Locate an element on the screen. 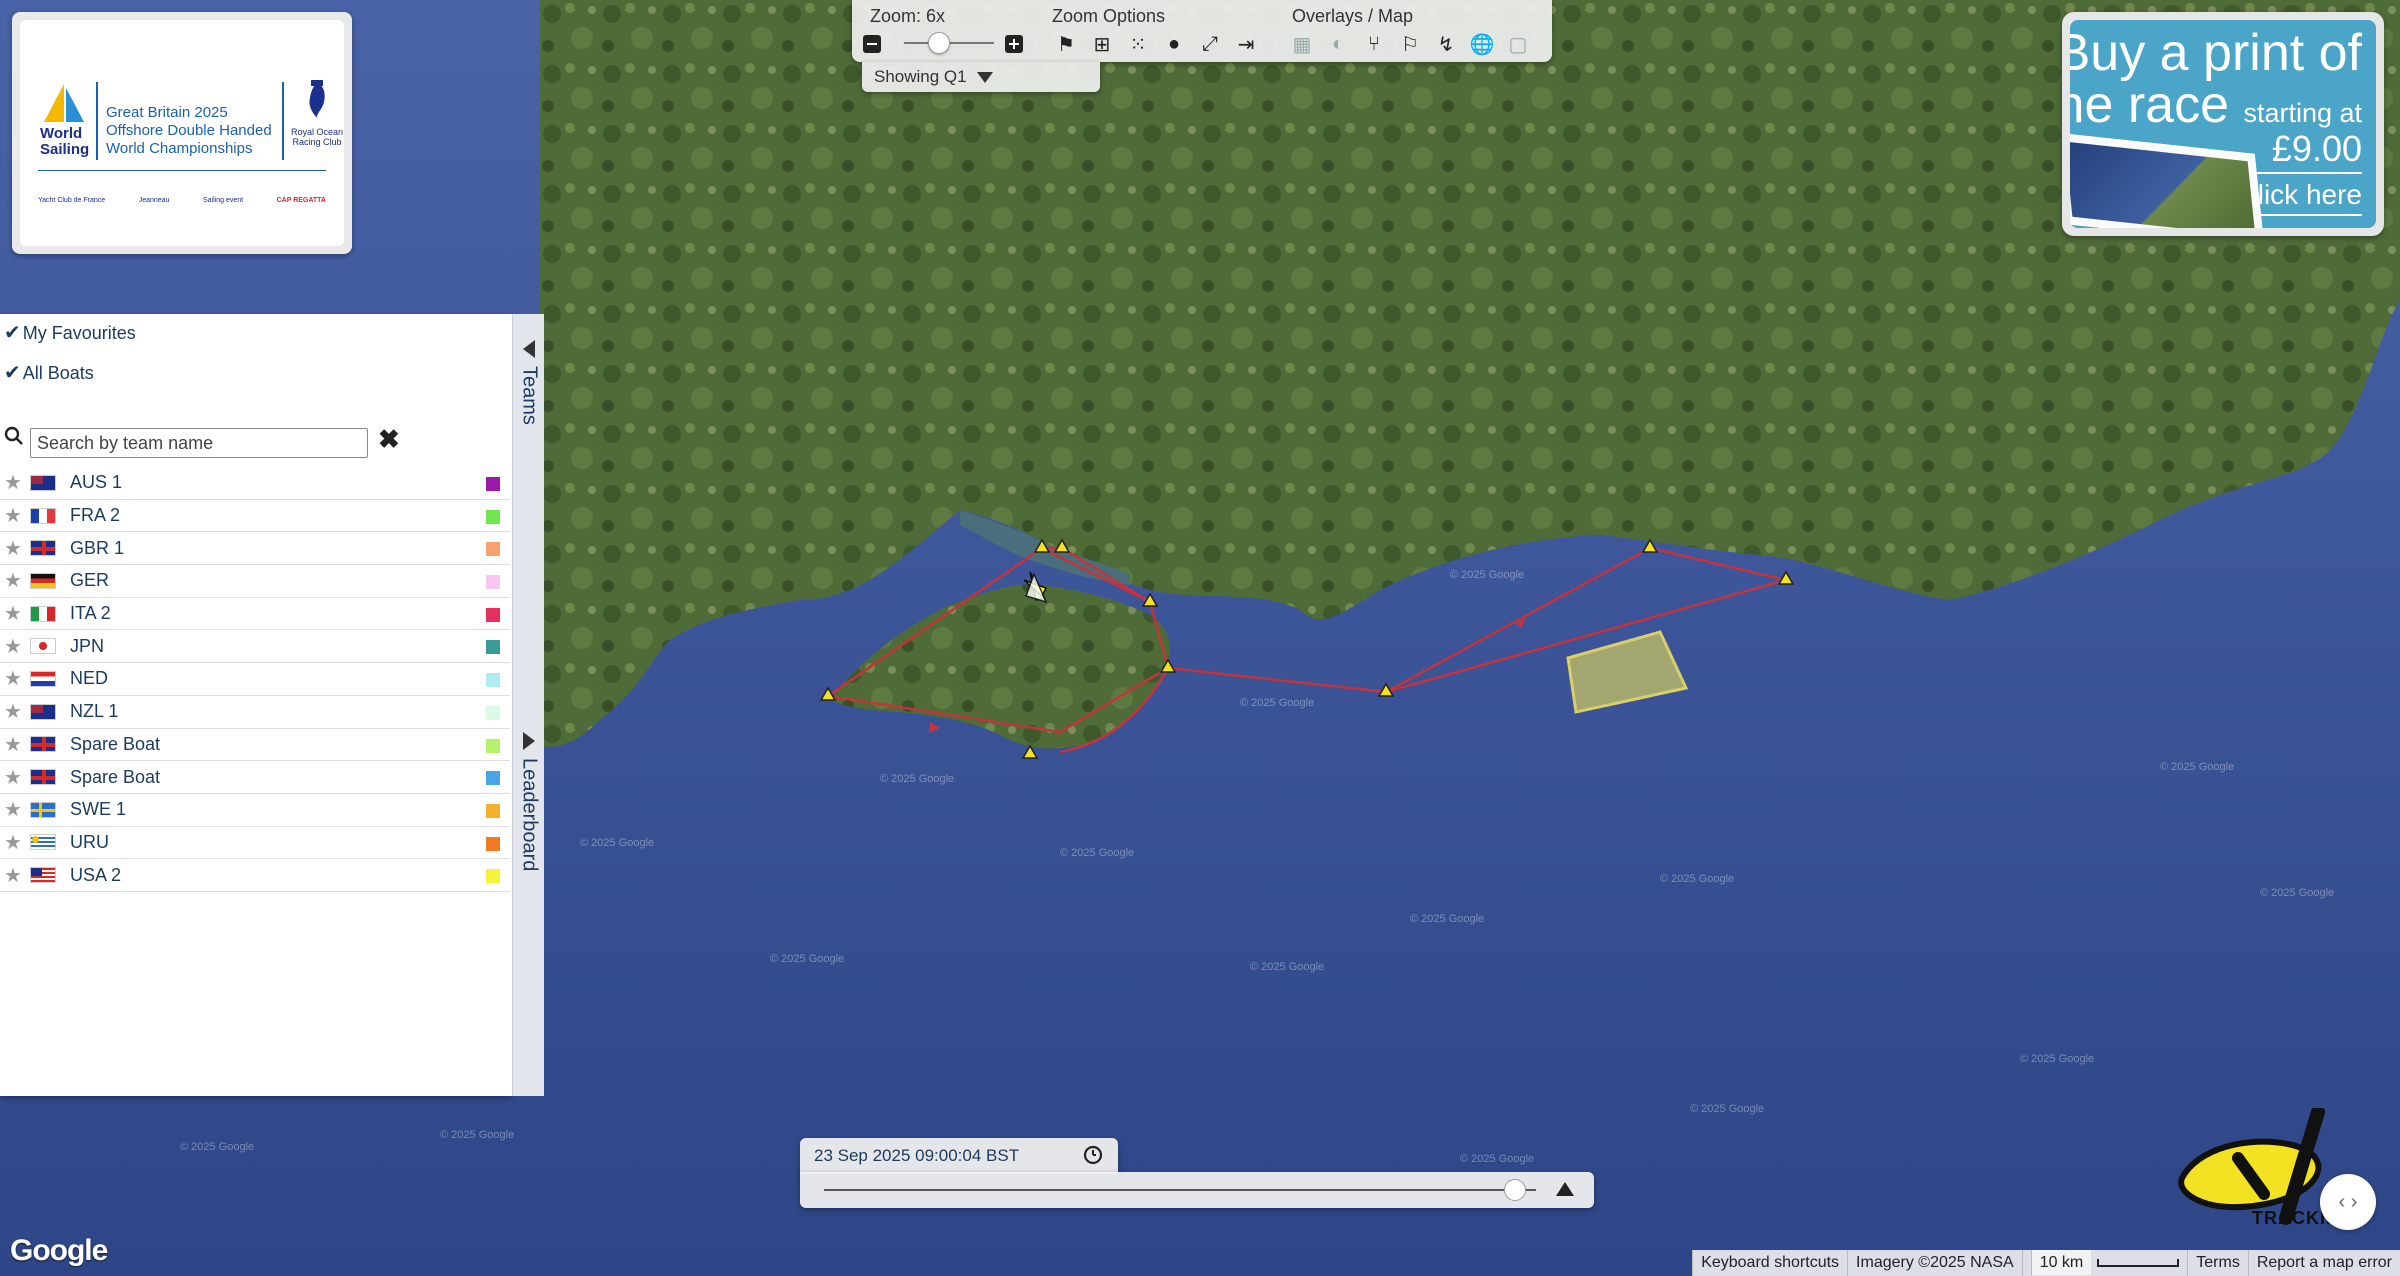 The width and height of the screenshot is (2400, 1276). daylight-overlay-button: ◐ is located at coordinates (1338, 44).